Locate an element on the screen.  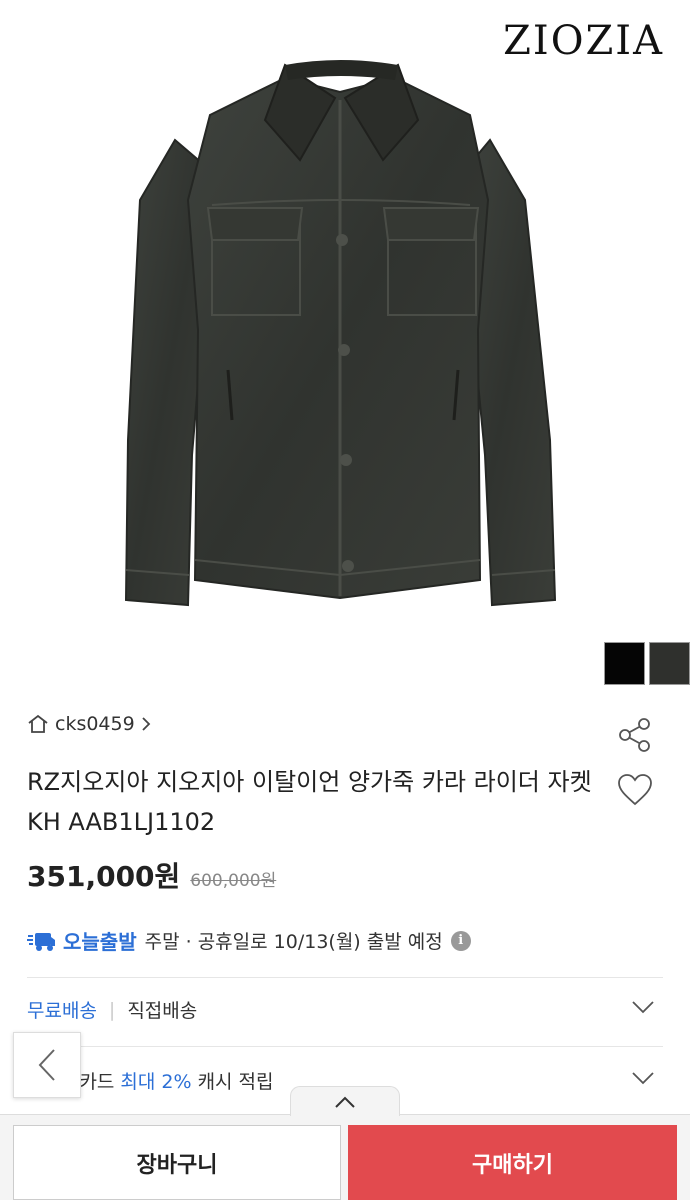
chevron-left-icon is located at coordinates (46, 1065).